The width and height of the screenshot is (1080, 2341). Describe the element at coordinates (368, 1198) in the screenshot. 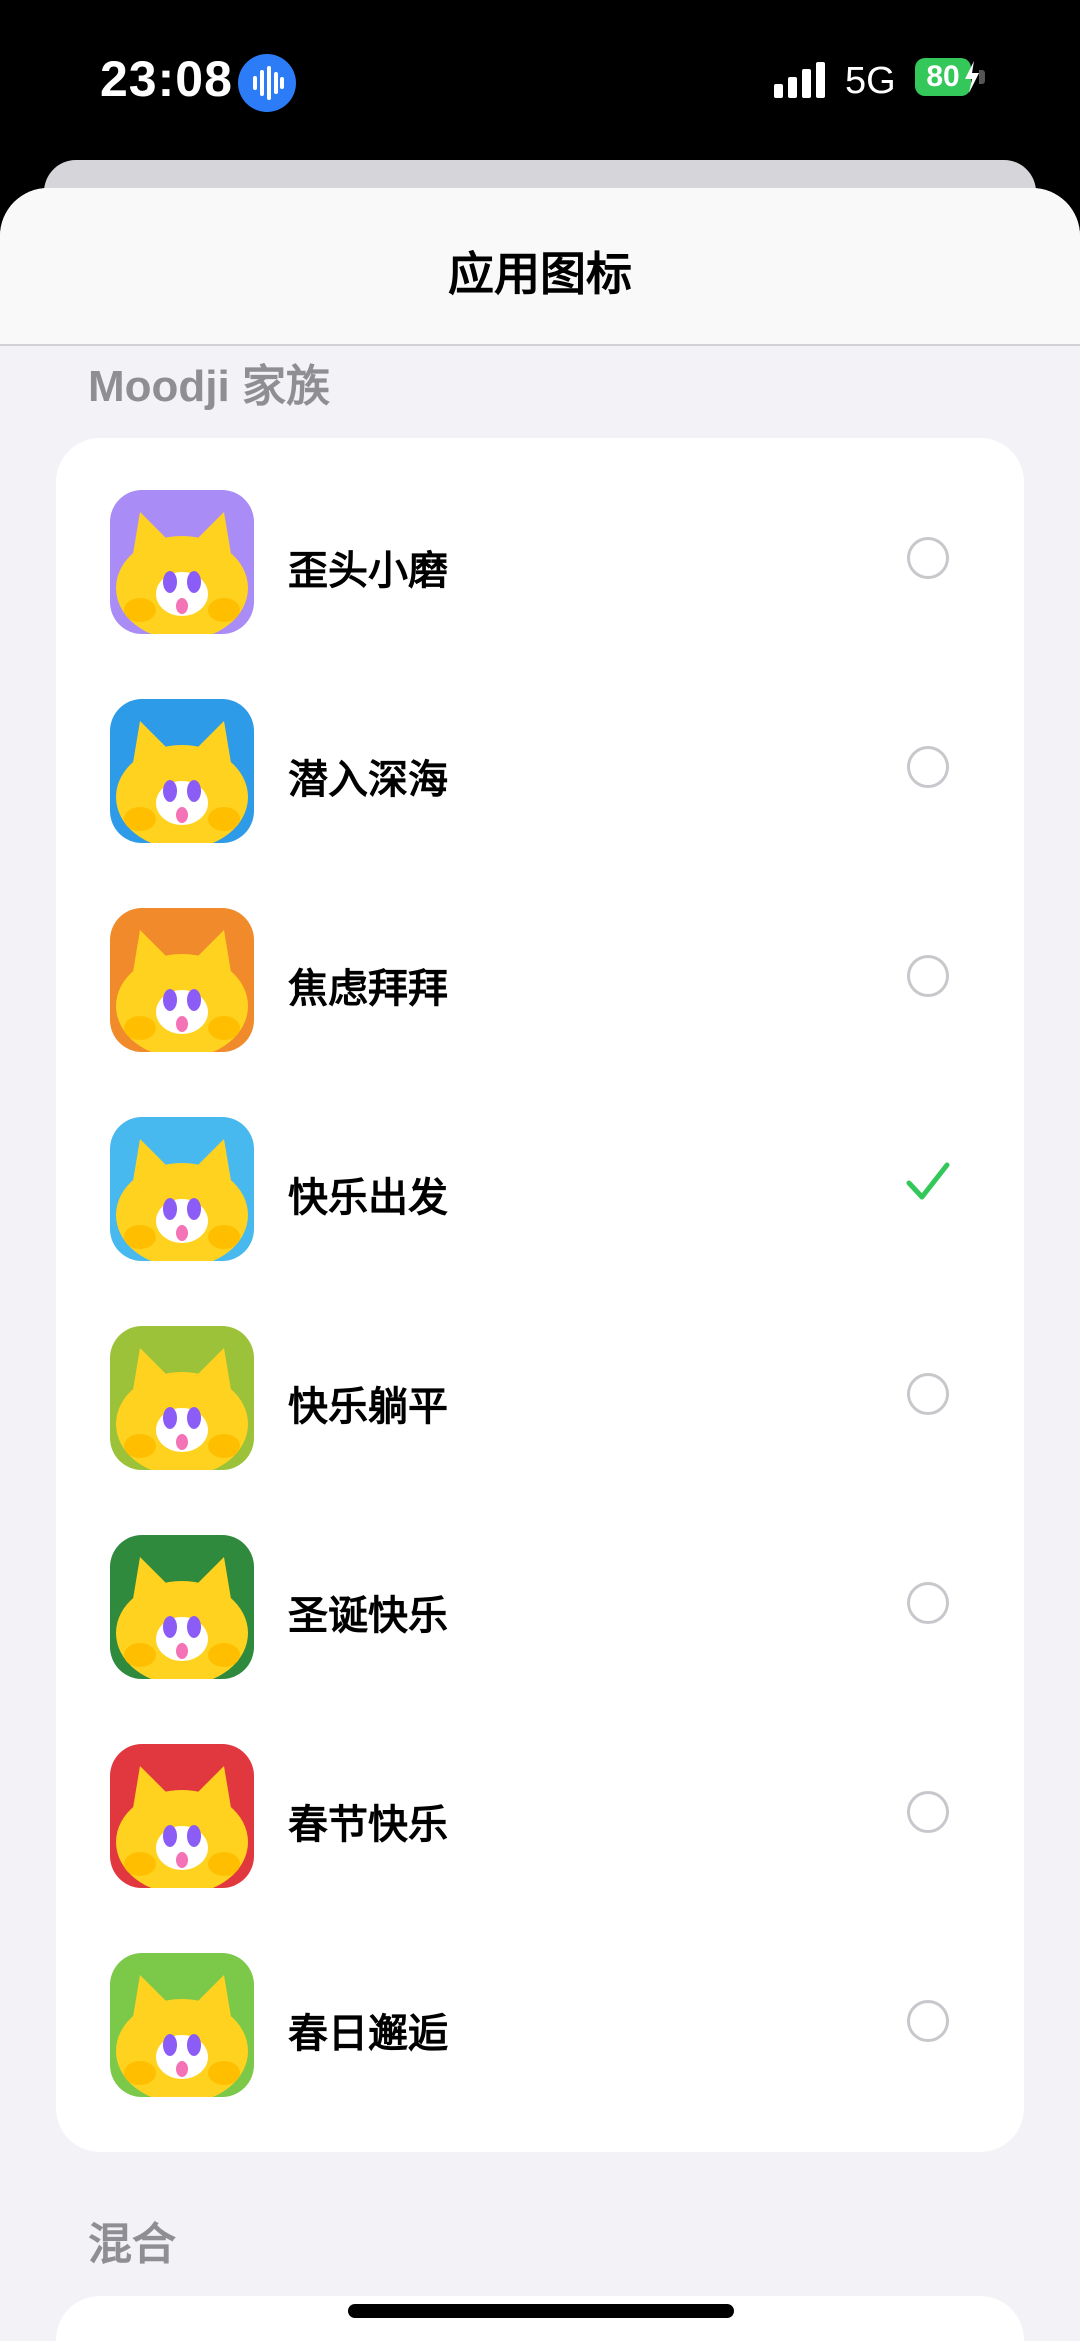

I see `icon-option-label: 快乐出发` at that location.